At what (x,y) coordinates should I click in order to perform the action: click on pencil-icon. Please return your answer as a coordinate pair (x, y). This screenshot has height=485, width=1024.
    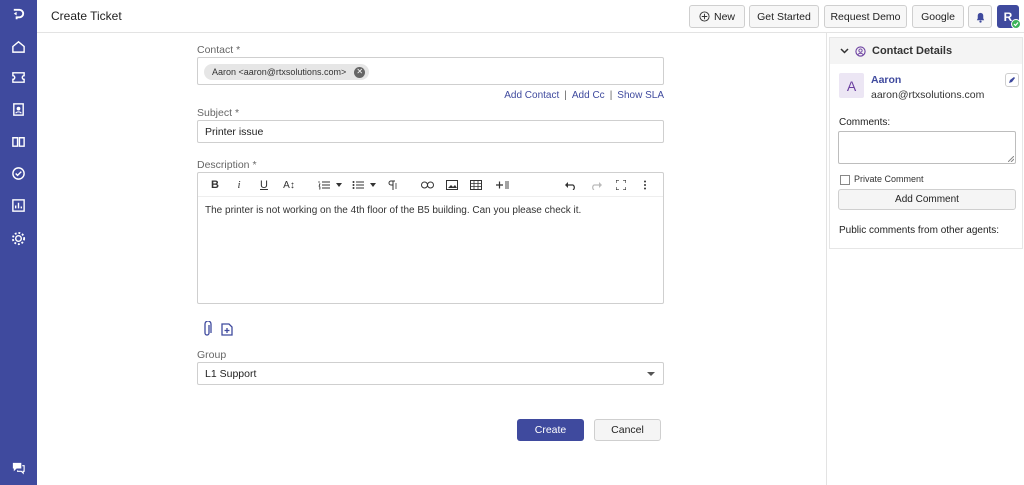
    Looking at the image, I should click on (1012, 80).